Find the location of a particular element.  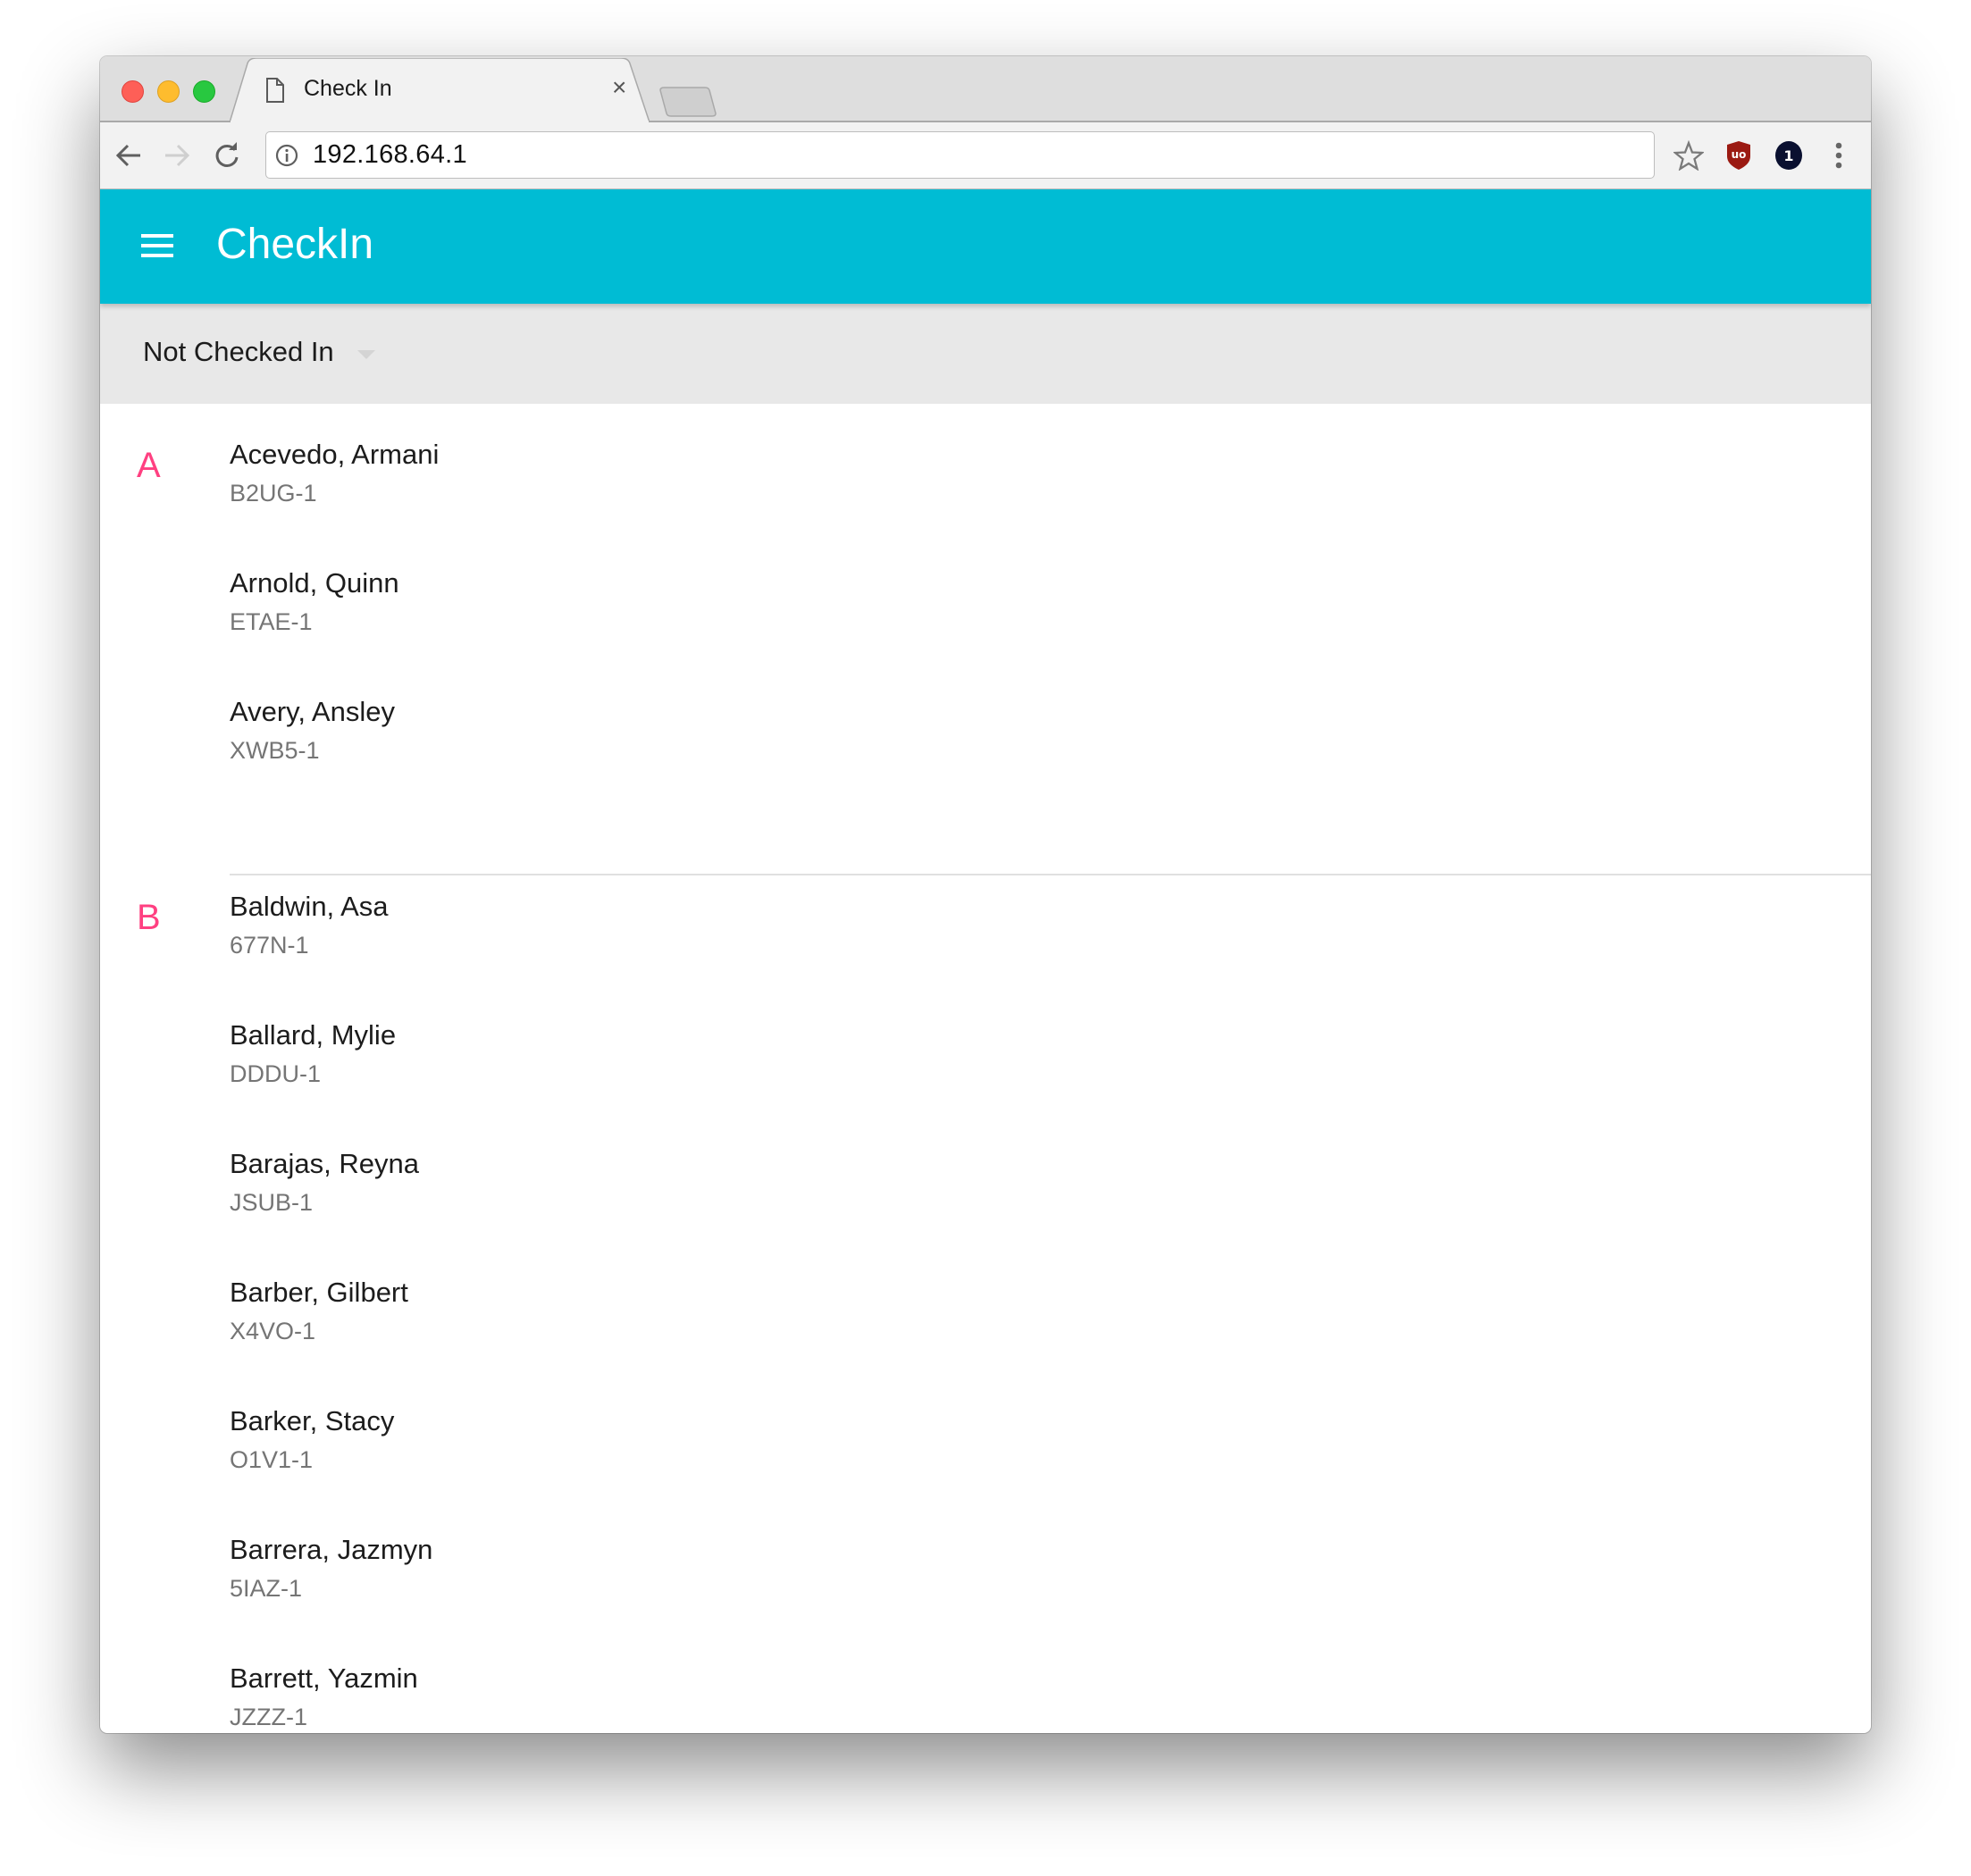

person-code: JSUB-1 is located at coordinates (272, 1202).